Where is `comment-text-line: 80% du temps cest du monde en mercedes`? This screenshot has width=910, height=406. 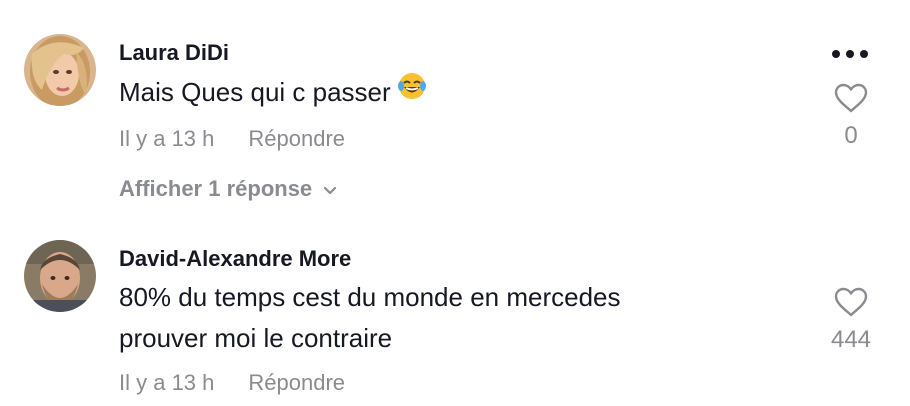
comment-text-line: 80% du temps cest du monde en mercedes is located at coordinates (370, 297).